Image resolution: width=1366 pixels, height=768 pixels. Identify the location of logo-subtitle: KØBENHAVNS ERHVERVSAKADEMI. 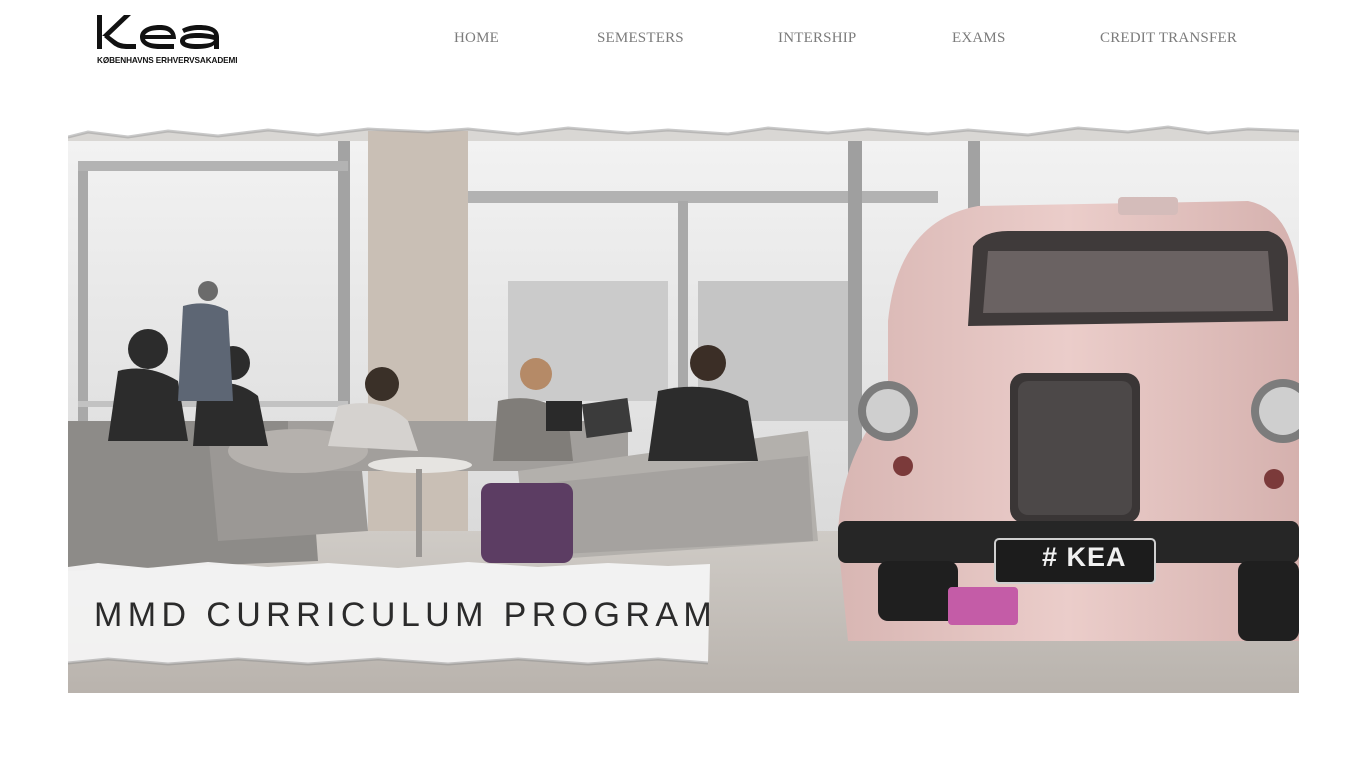
(167, 60).